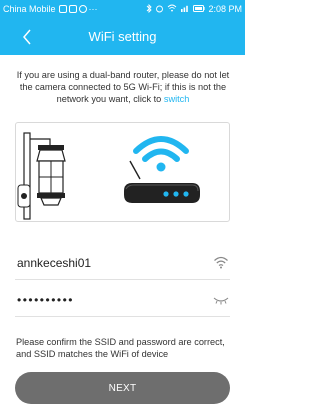 Image resolution: width=320 pixels, height=406 pixels. Describe the element at coordinates (225, 9) in the screenshot. I see `clock-time: 2:08 PM` at that location.